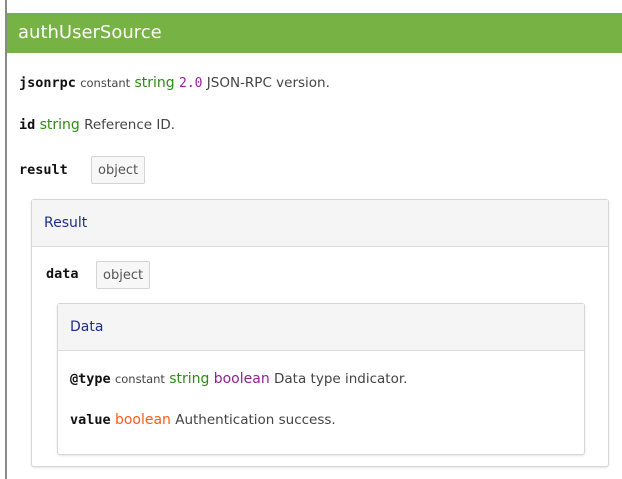 The height and width of the screenshot is (479, 622). I want to click on field-value: value boolean Authentication success., so click(203, 420).